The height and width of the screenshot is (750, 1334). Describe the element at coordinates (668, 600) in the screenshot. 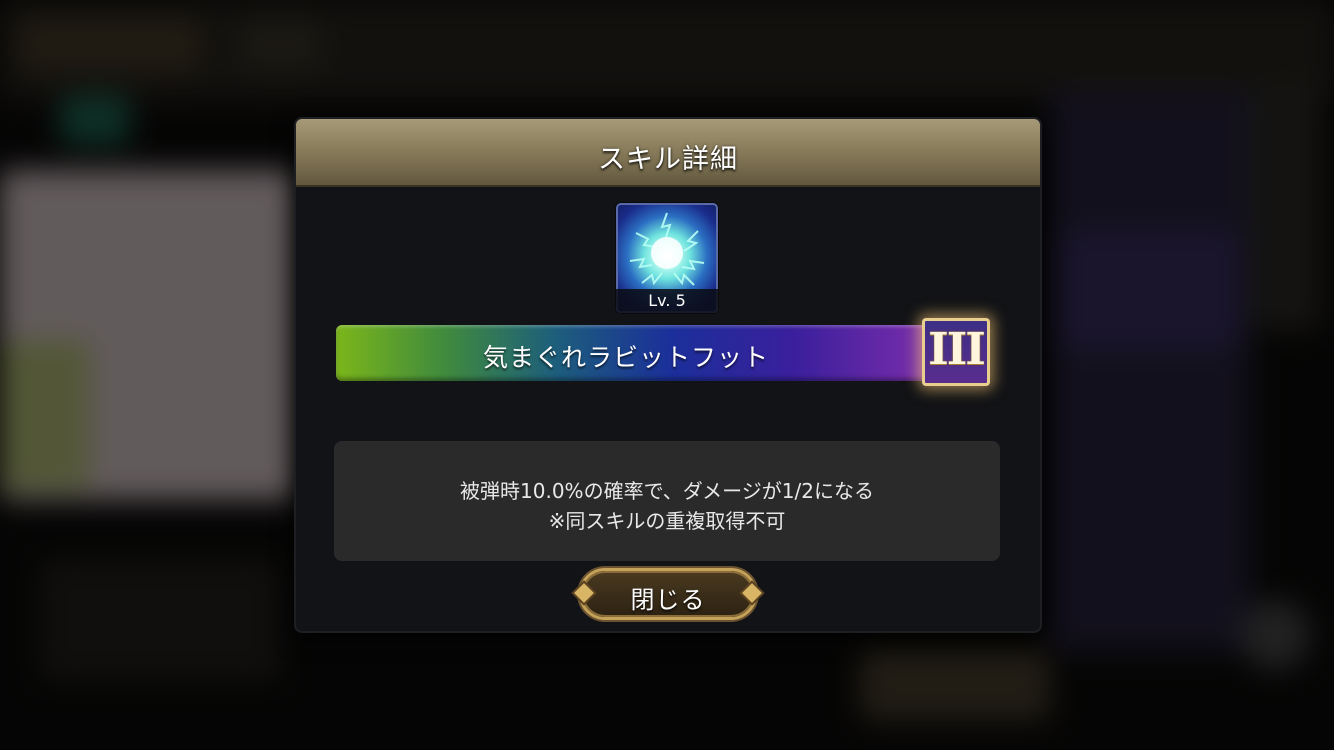

I see `close-button-label: 閉じる` at that location.